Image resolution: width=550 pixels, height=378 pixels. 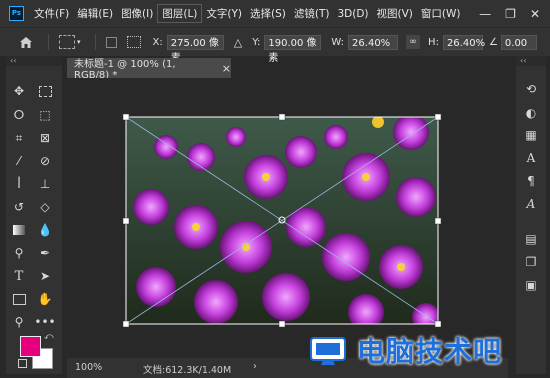 I want to click on gradient-icon, so click(x=19, y=230).